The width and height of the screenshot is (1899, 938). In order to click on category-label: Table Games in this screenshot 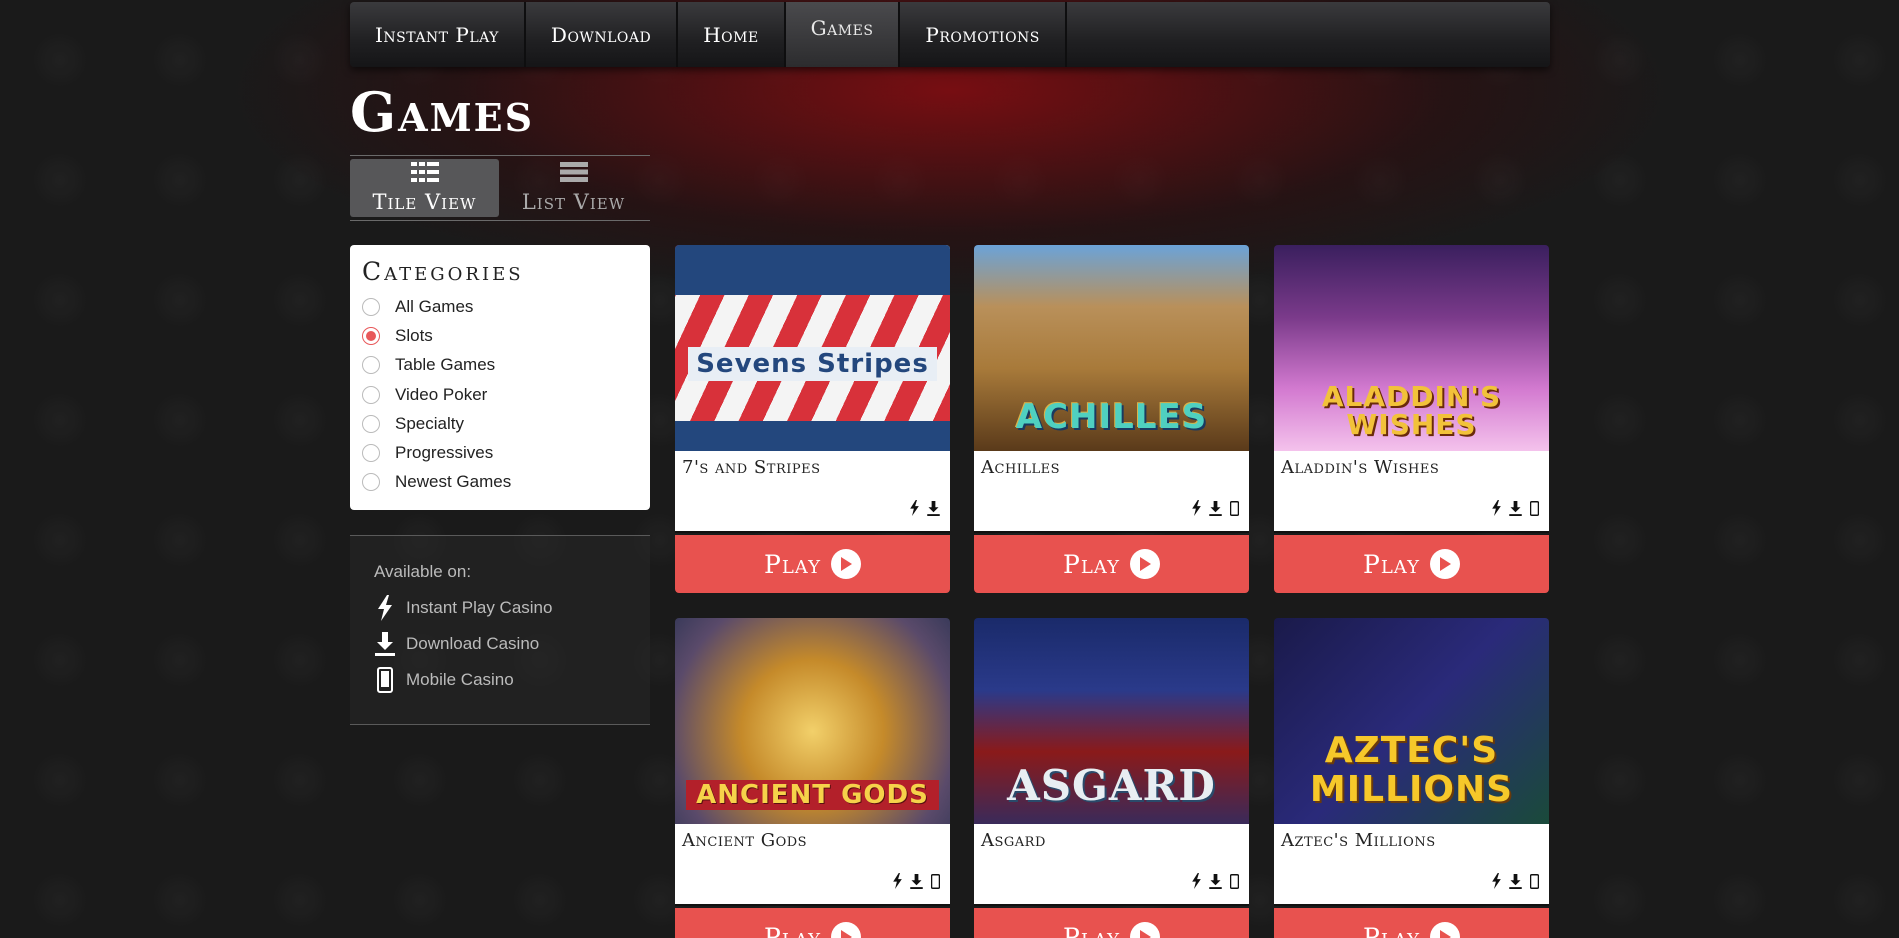, I will do `click(445, 365)`.